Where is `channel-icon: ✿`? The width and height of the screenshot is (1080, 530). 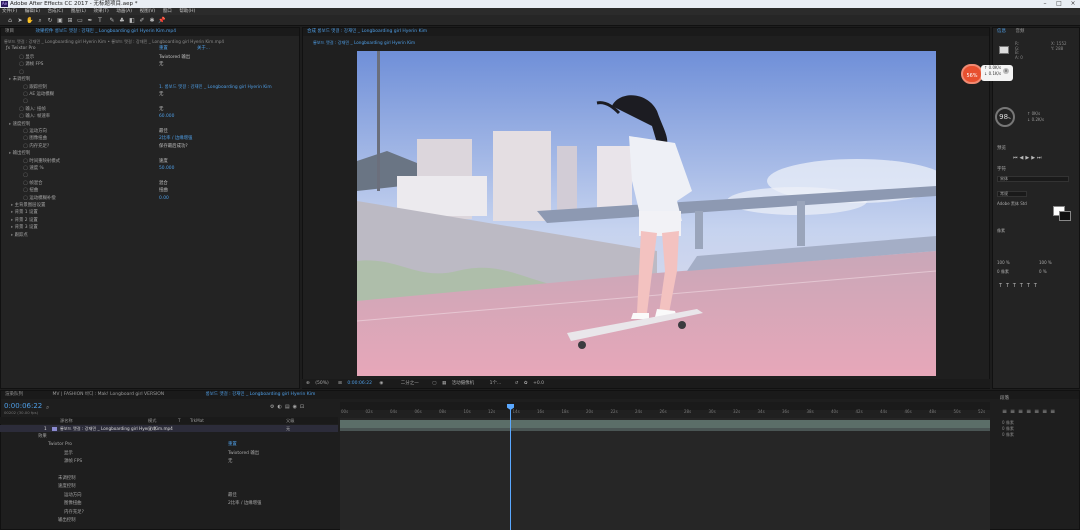
channel-icon: ✿ is located at coordinates (526, 383).